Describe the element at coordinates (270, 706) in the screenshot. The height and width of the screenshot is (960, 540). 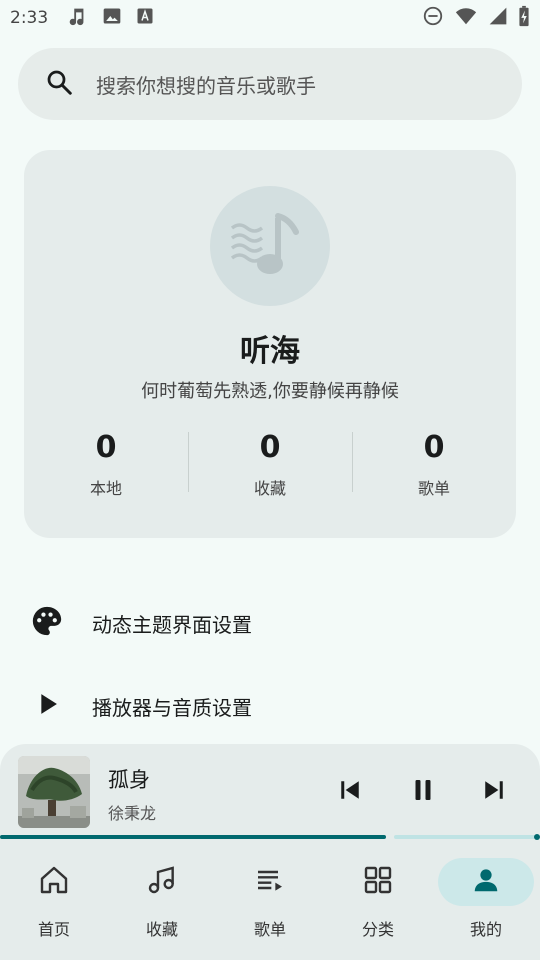
I see `menu-item-player-settings: 播放器与音质设置` at that location.